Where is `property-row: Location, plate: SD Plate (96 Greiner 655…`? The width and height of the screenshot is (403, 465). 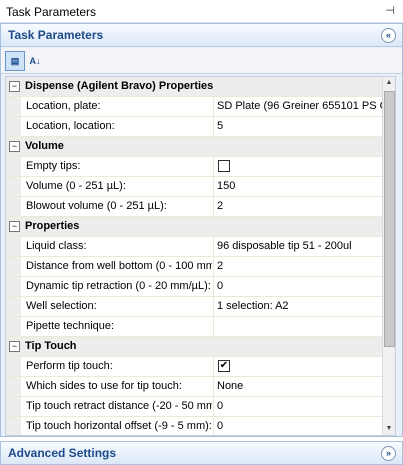 property-row: Location, plate: SD Plate (96 Greiner 655… is located at coordinates (200, 107).